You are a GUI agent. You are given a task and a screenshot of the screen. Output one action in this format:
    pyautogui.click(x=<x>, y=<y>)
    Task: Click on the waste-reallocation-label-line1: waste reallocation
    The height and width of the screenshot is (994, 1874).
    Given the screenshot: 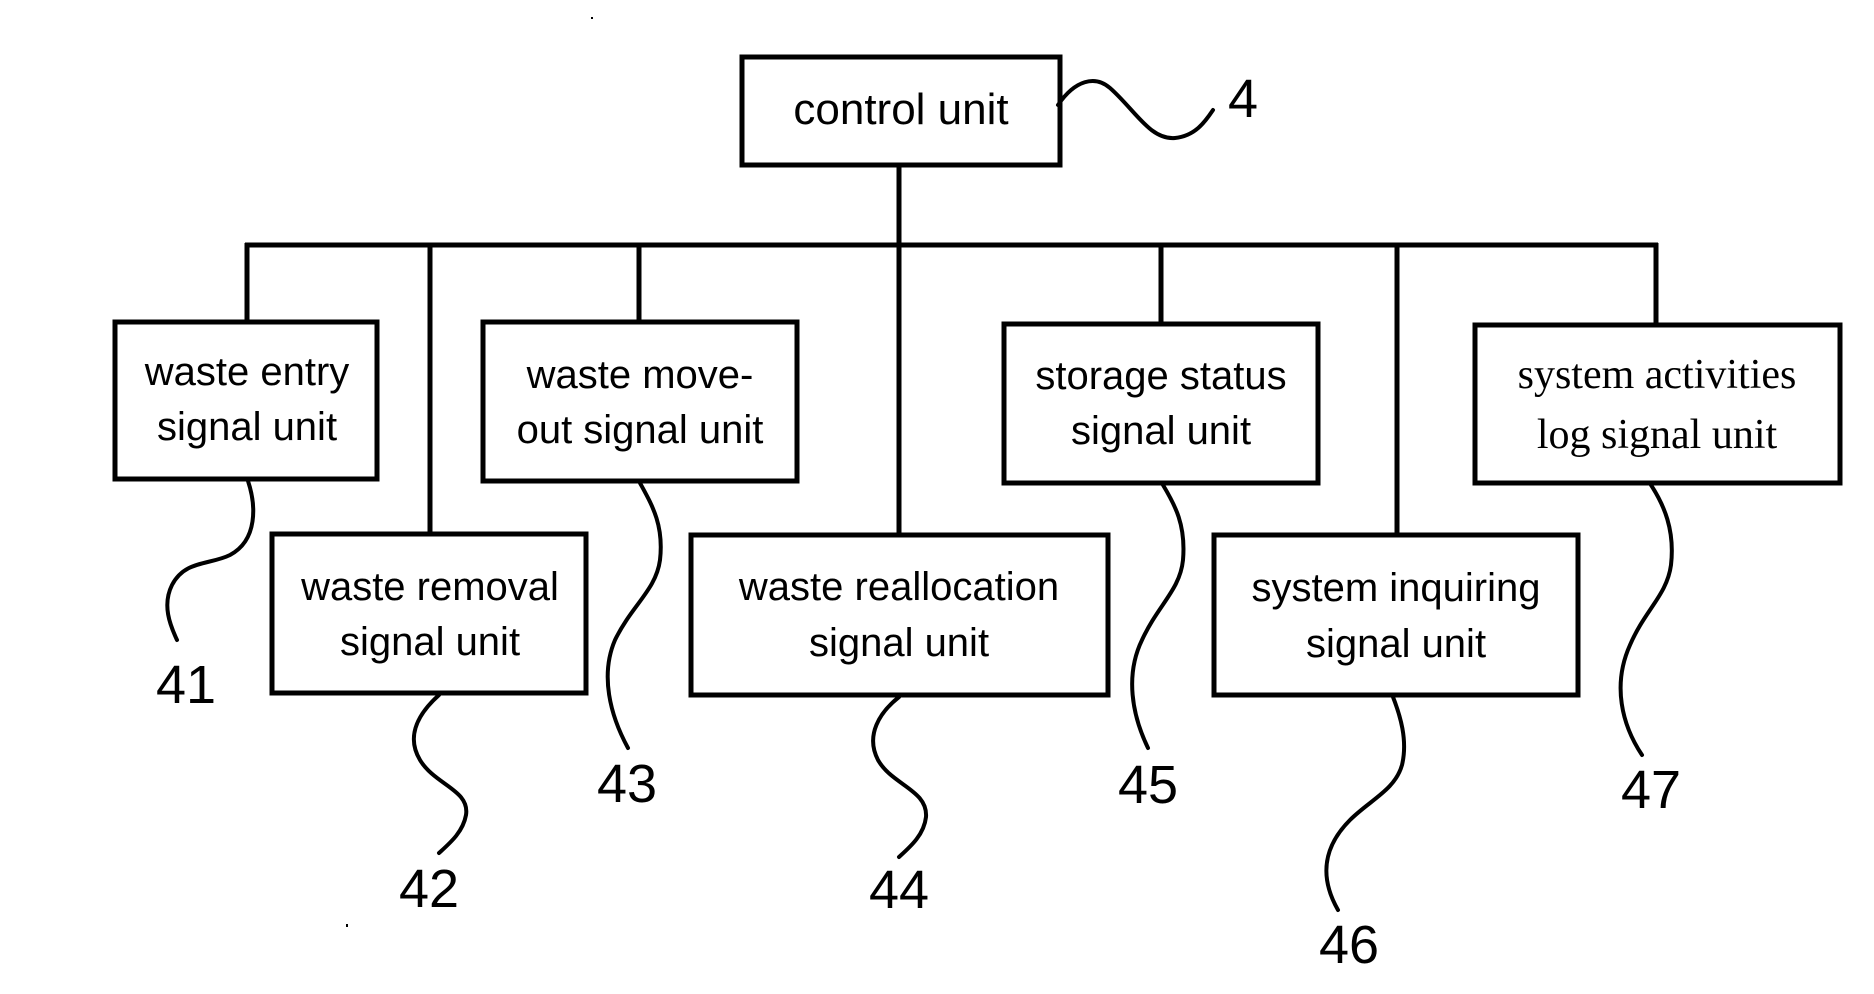 What is the action you would take?
    pyautogui.click(x=898, y=587)
    